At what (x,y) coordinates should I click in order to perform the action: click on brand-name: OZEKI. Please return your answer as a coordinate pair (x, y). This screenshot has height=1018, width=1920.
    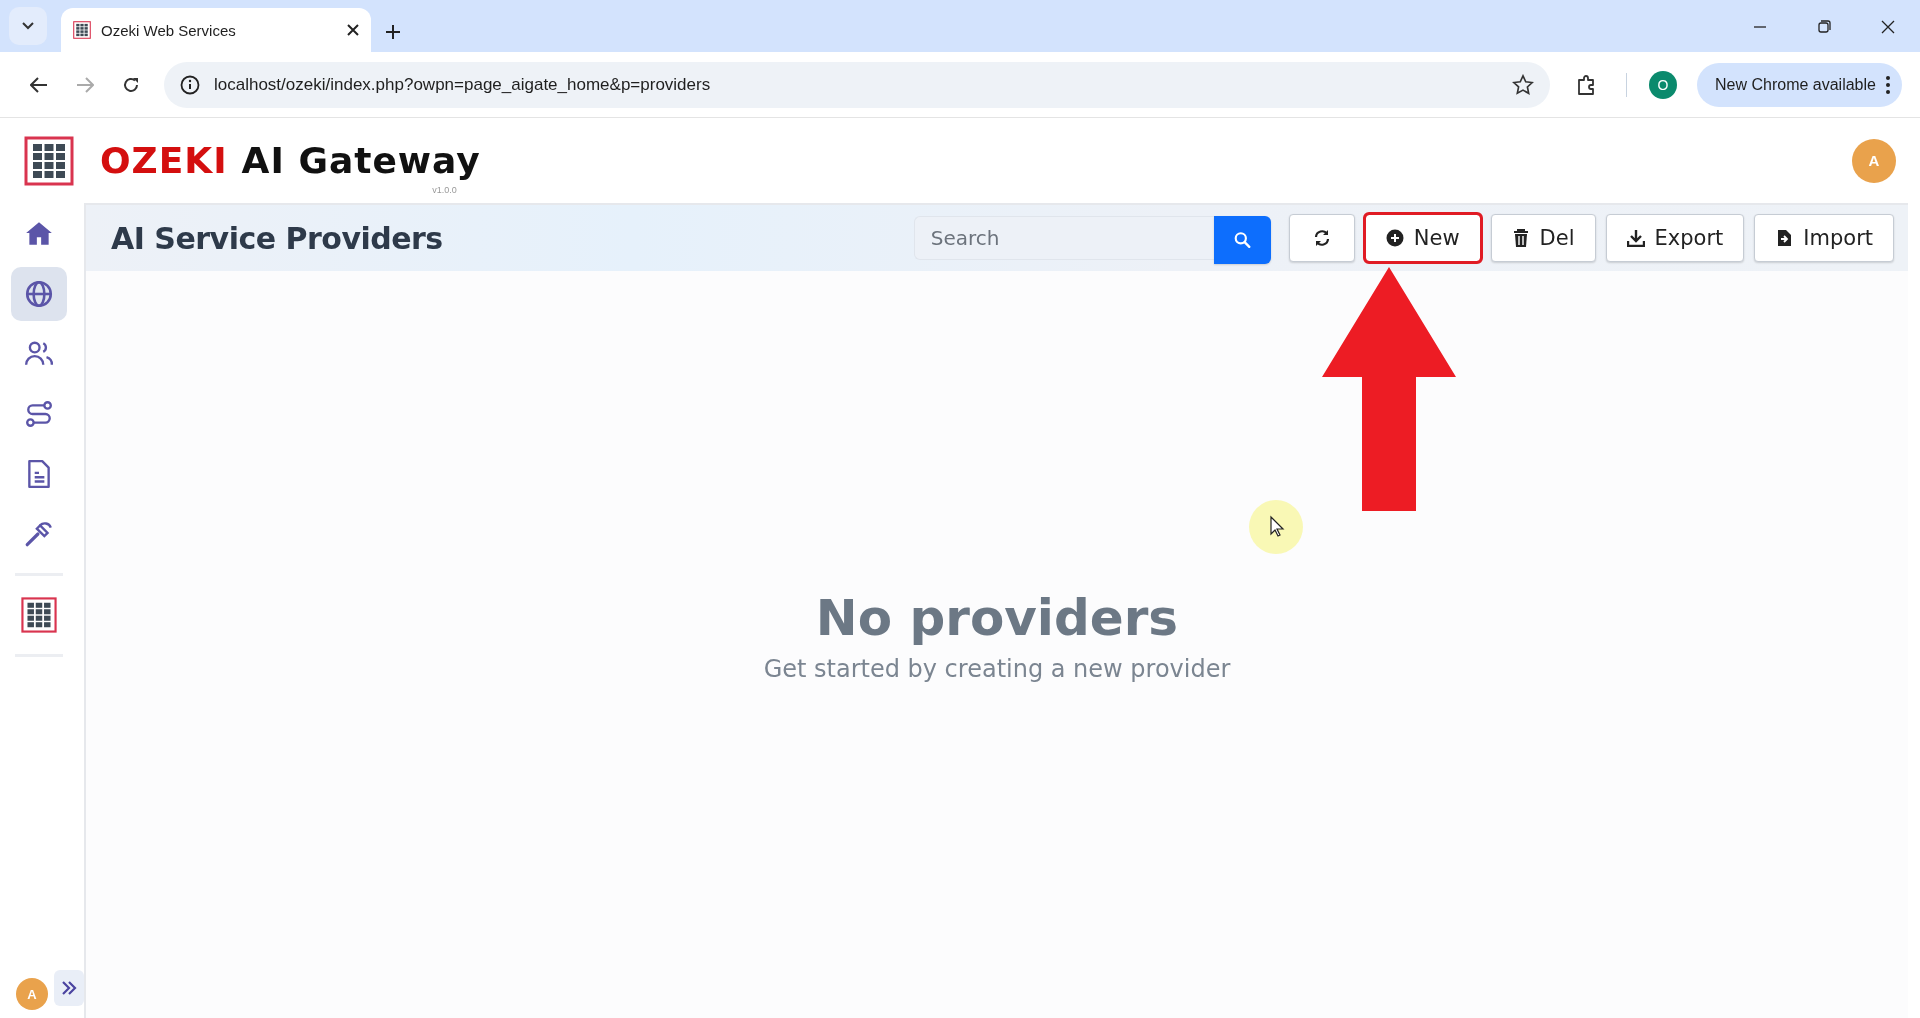
    Looking at the image, I should click on (164, 160).